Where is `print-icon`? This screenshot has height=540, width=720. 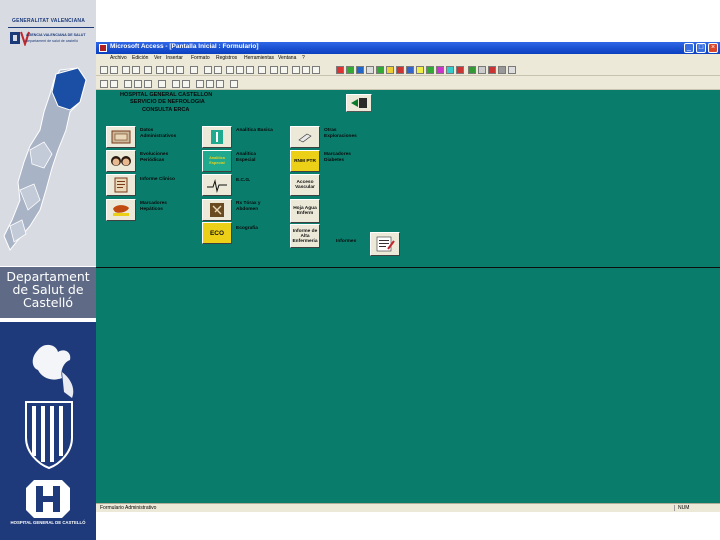
print-icon is located at coordinates (126, 70).